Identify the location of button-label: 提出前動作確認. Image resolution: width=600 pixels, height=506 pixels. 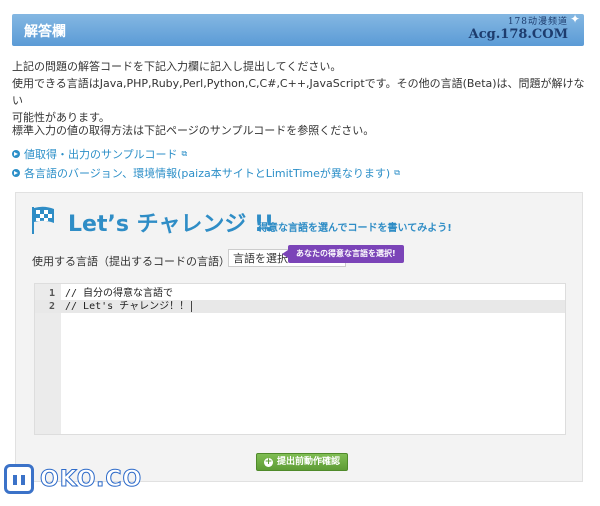
(308, 462).